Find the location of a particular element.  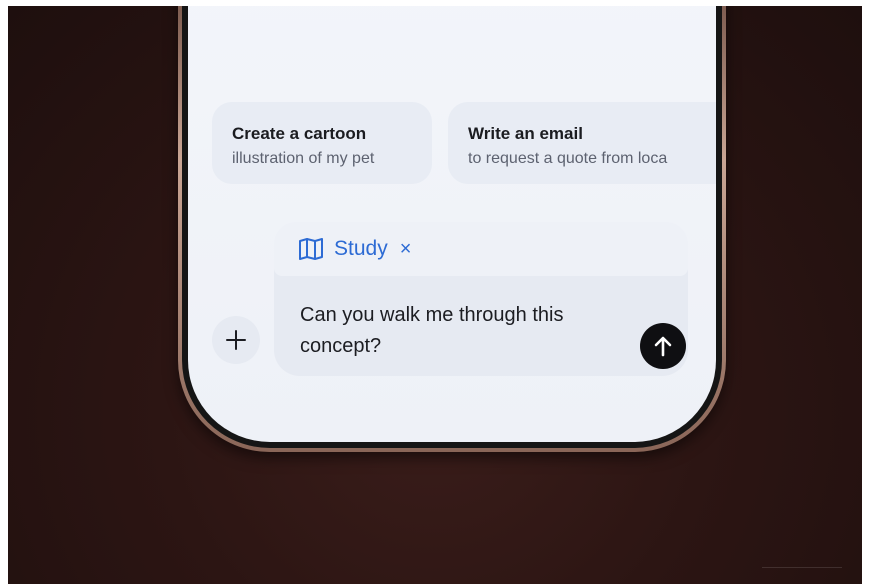

suggestion-subtitle: illustration of my pet is located at coordinates (303, 158).